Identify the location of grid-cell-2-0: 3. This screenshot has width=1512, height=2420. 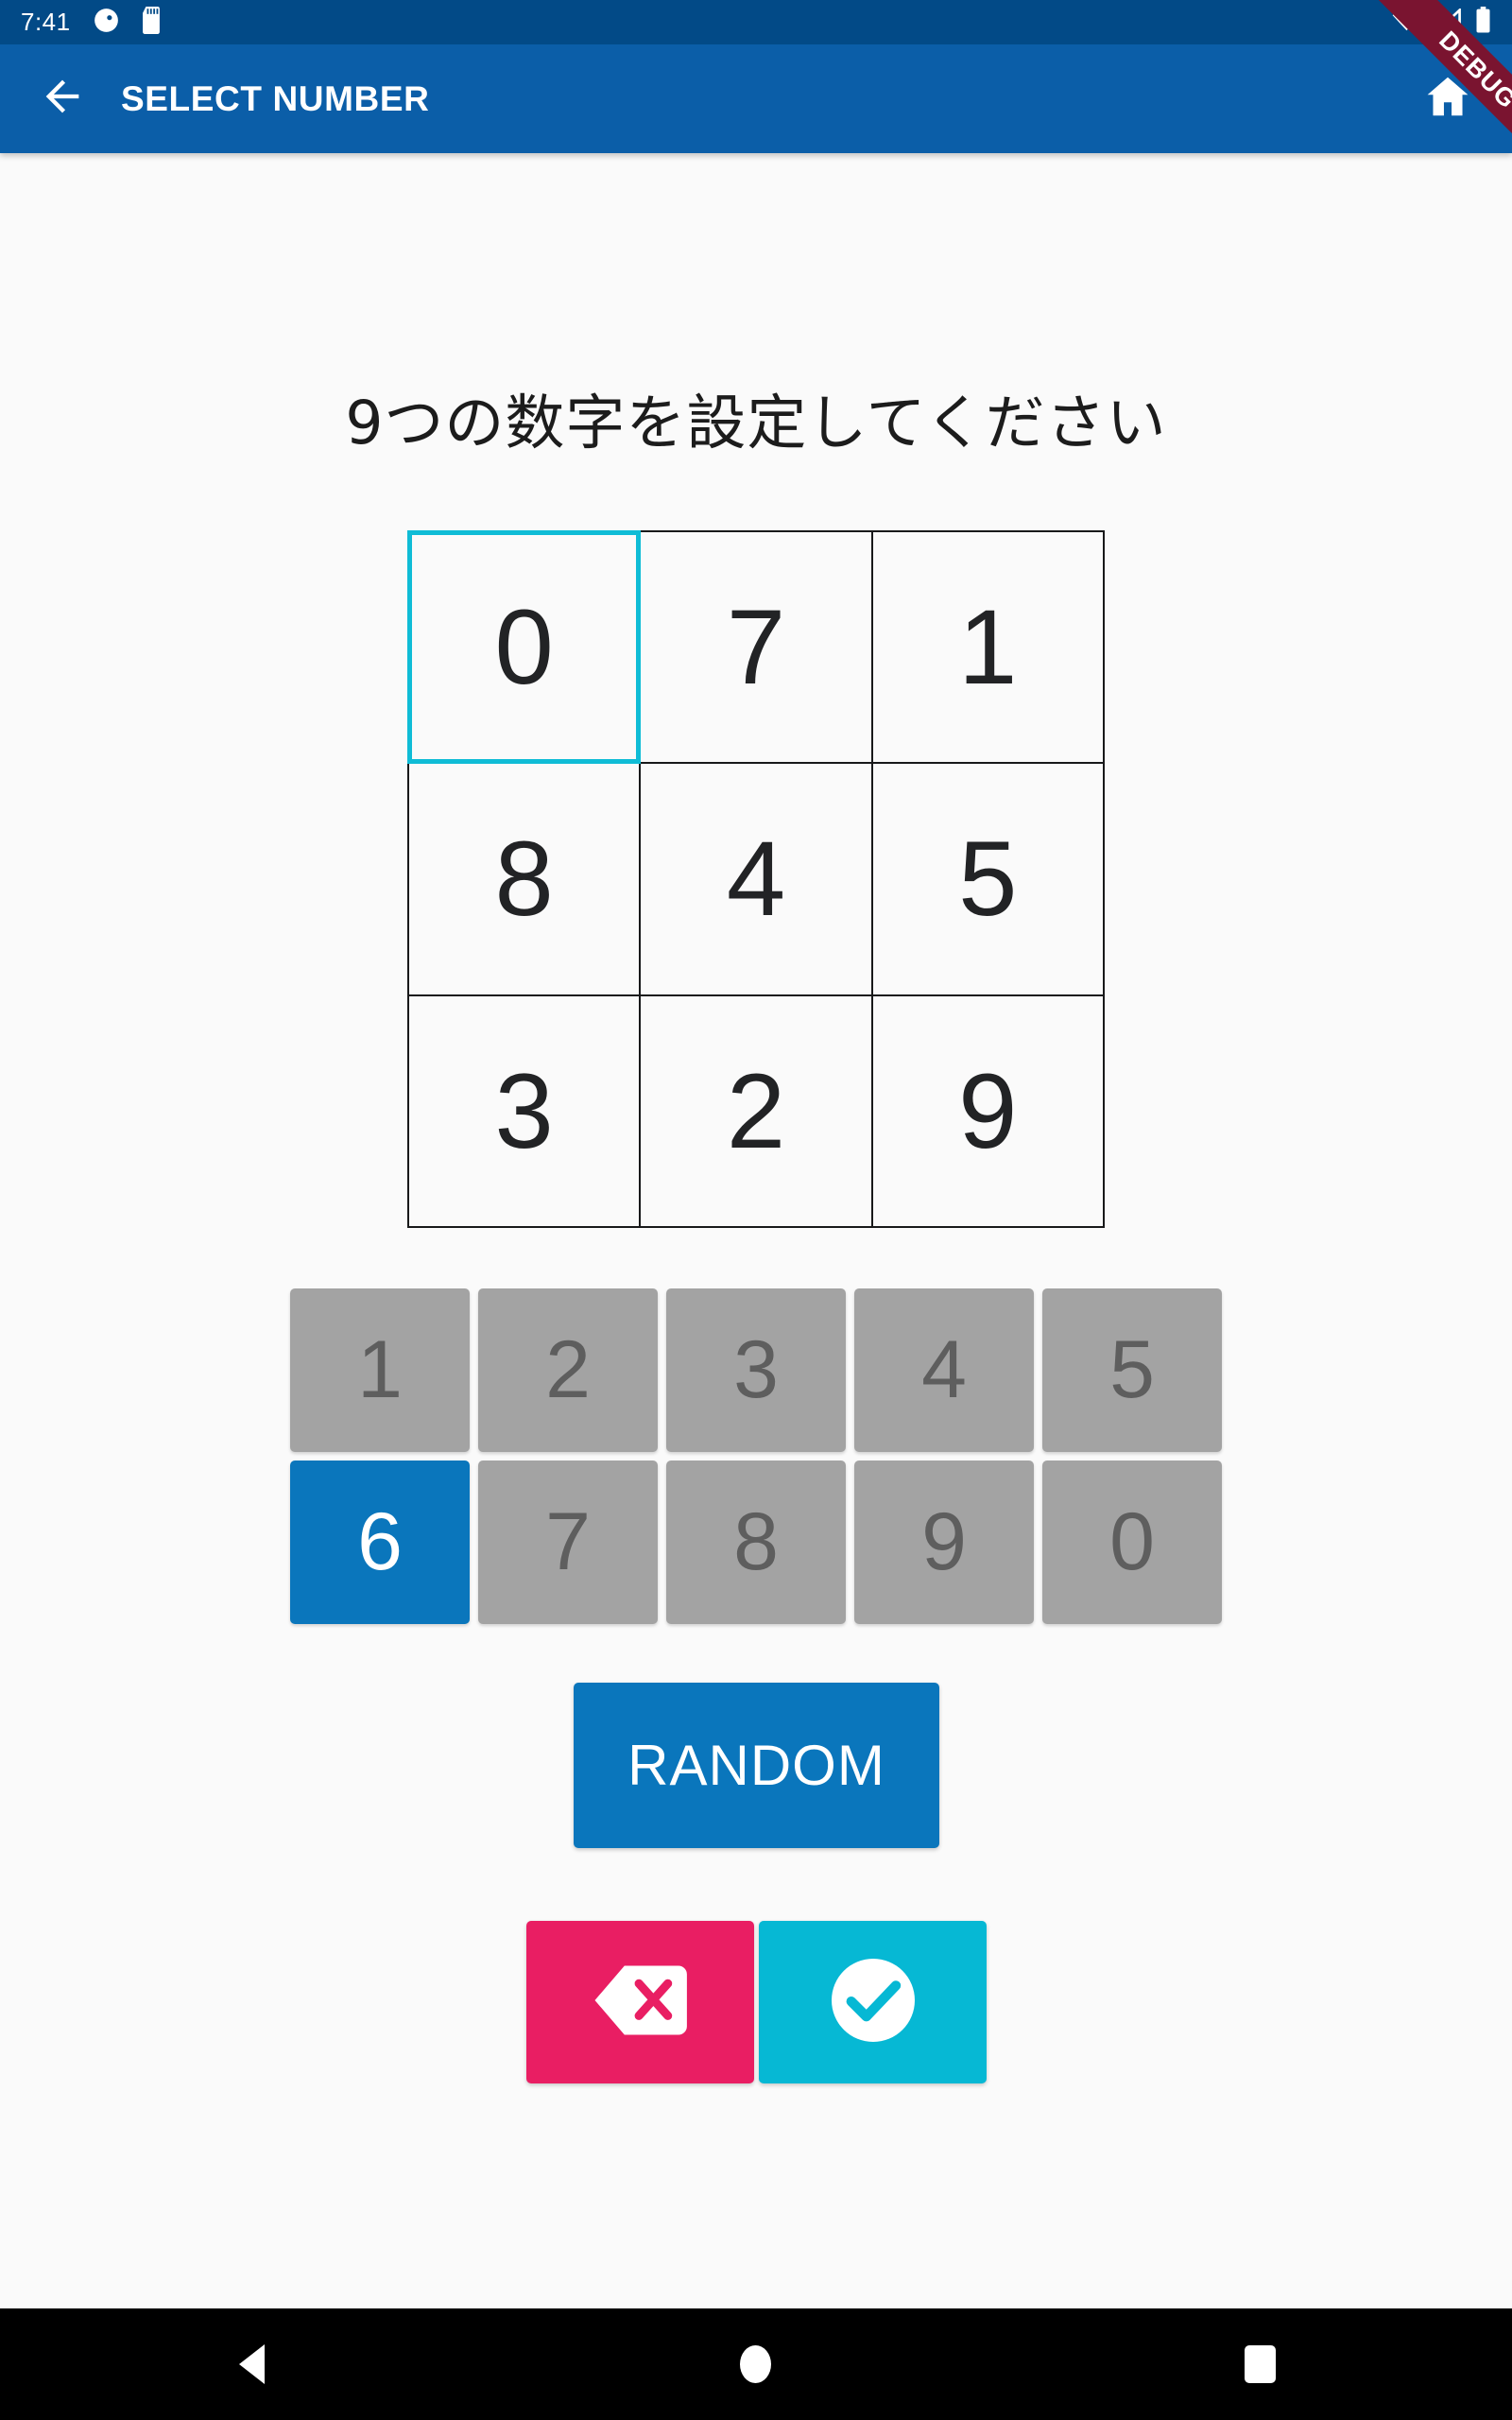
(524, 1111).